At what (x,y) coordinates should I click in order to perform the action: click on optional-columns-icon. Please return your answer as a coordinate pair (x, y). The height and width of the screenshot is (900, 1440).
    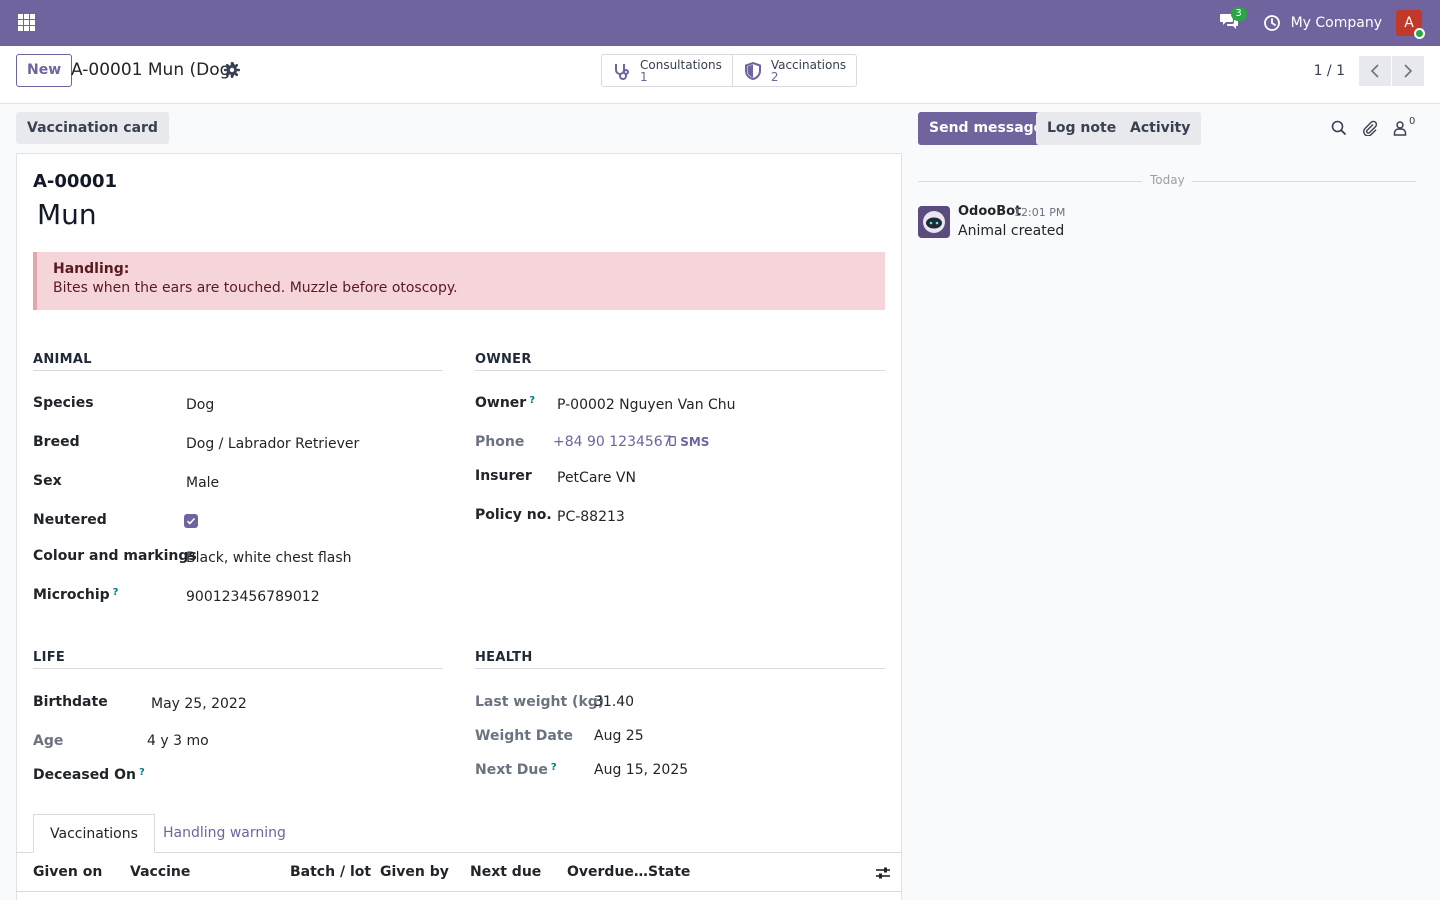
    Looking at the image, I should click on (883, 873).